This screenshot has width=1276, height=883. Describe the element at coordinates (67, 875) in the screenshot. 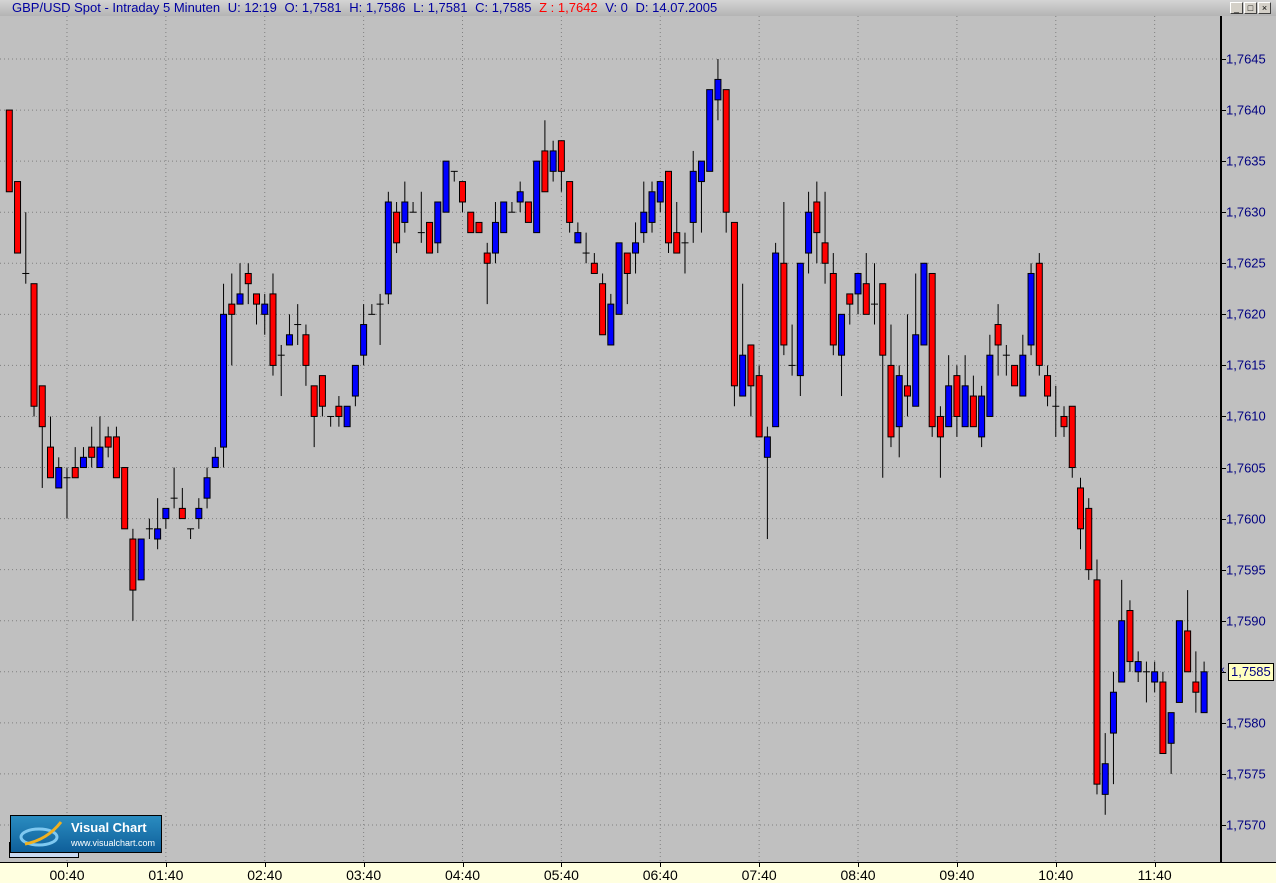

I see `x-tick-label: 00:40` at that location.